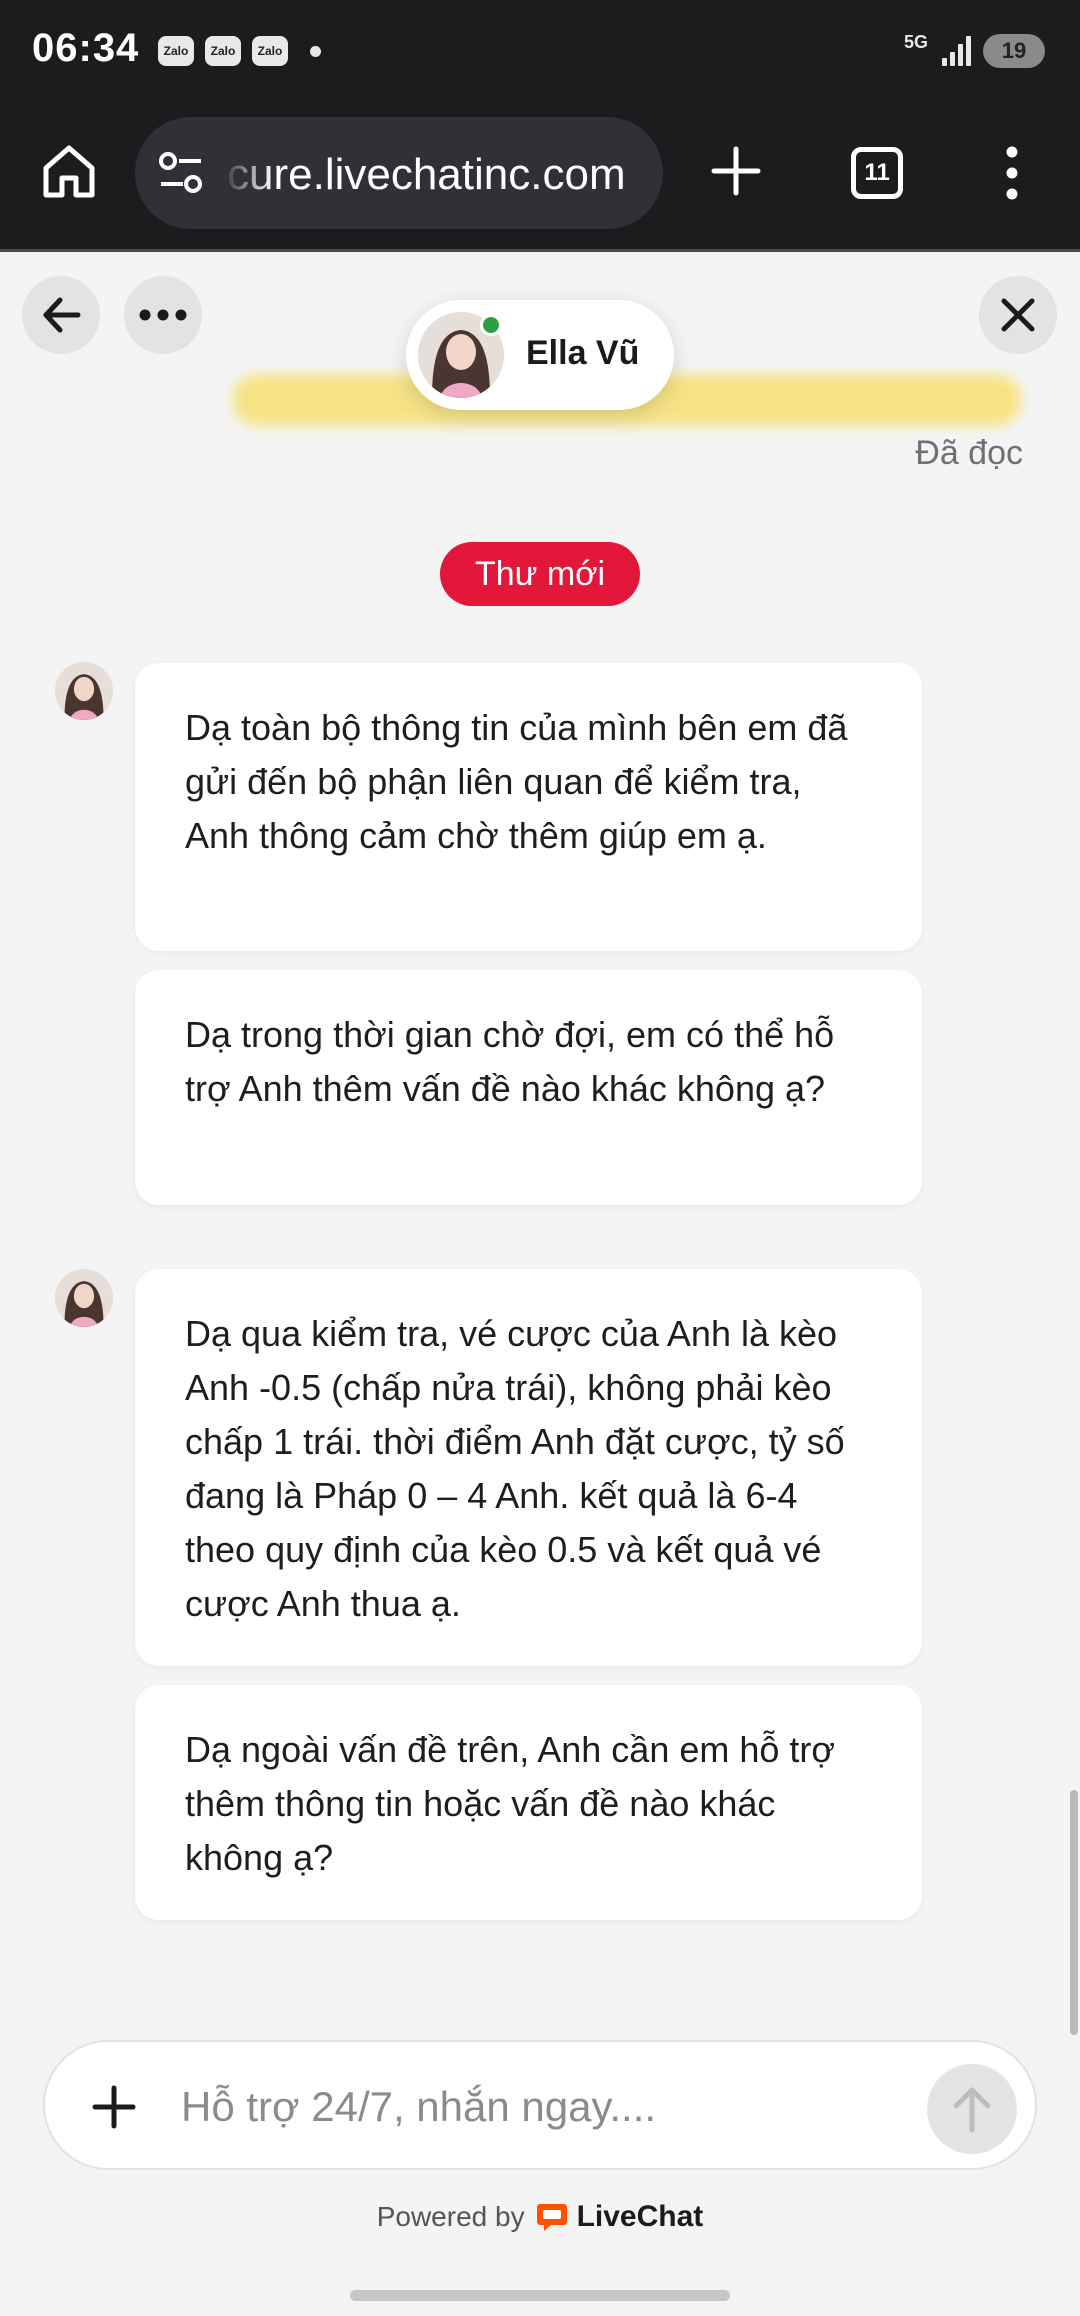 The width and height of the screenshot is (1080, 2316). I want to click on options-button, so click(163, 315).